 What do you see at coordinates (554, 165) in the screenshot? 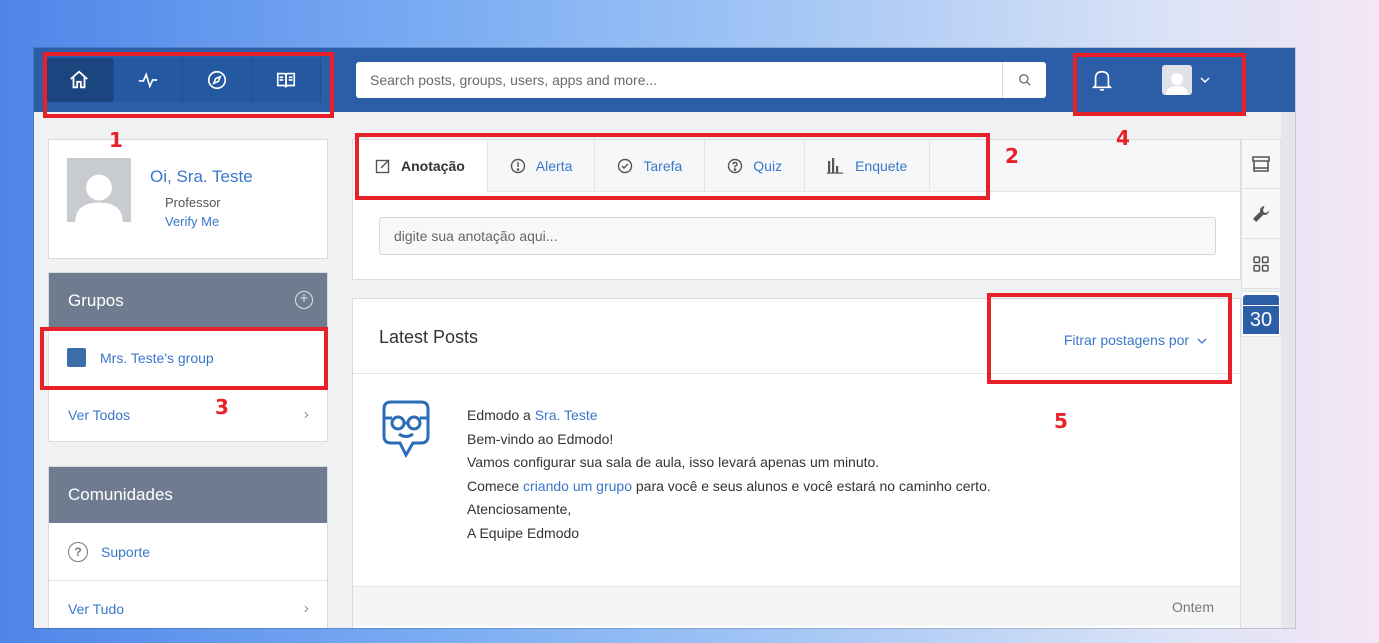
I see `tab-alert-label: Alerta` at bounding box center [554, 165].